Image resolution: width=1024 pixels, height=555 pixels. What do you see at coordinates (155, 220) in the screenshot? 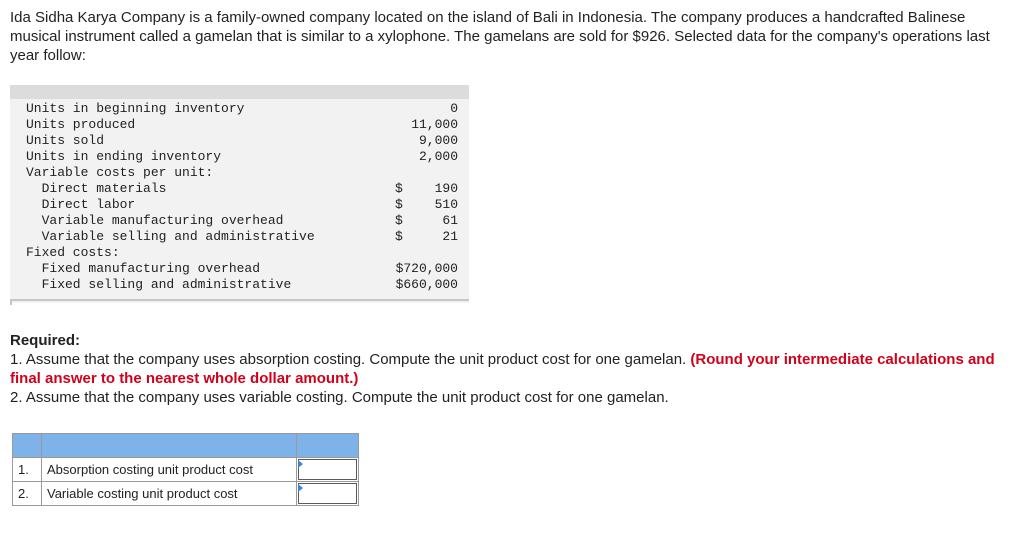
I see `data-label: Variable manufacturing overhead` at bounding box center [155, 220].